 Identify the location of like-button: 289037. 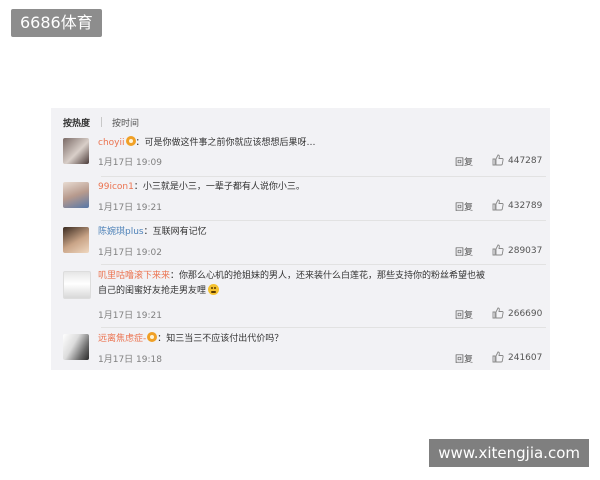
(517, 250).